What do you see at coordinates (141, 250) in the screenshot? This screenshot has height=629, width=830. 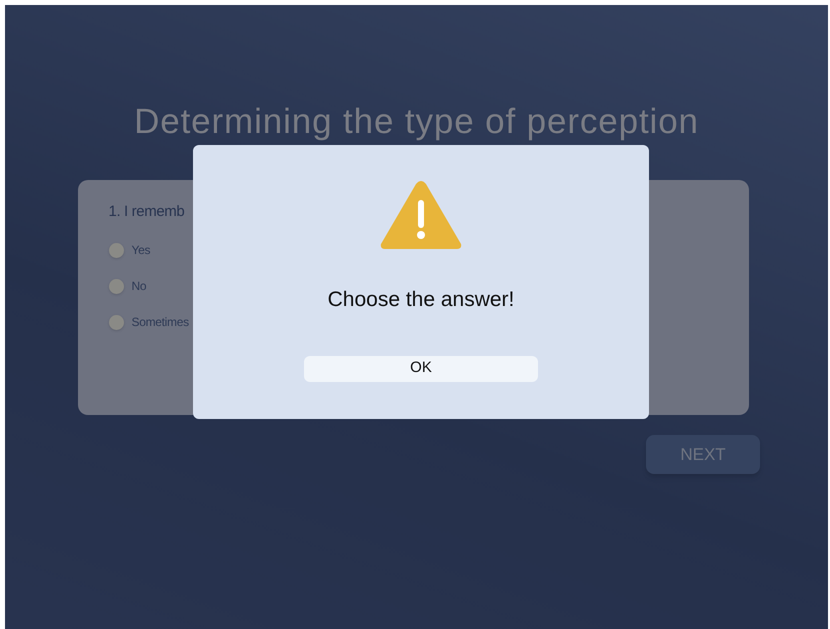 I see `option-label: Yes` at bounding box center [141, 250].